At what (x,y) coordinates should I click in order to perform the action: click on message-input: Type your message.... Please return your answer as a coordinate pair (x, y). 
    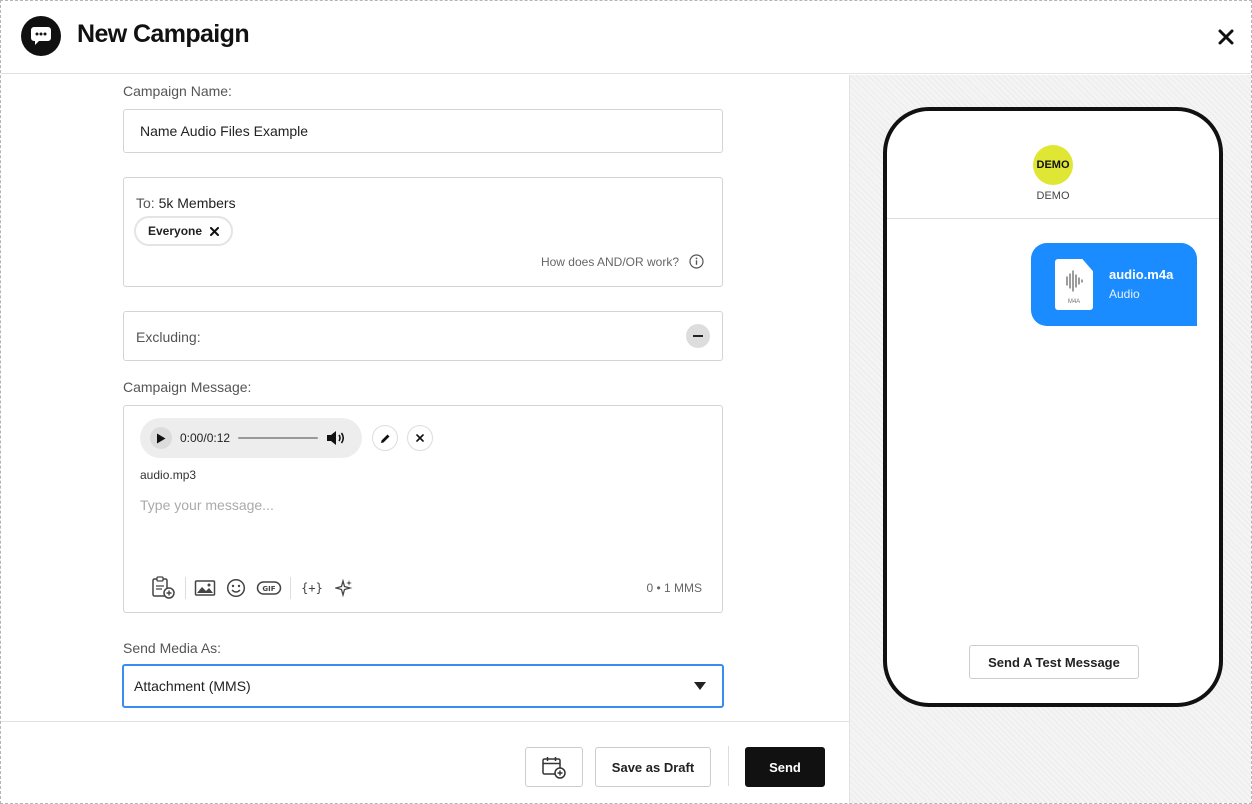
    Looking at the image, I should click on (207, 505).